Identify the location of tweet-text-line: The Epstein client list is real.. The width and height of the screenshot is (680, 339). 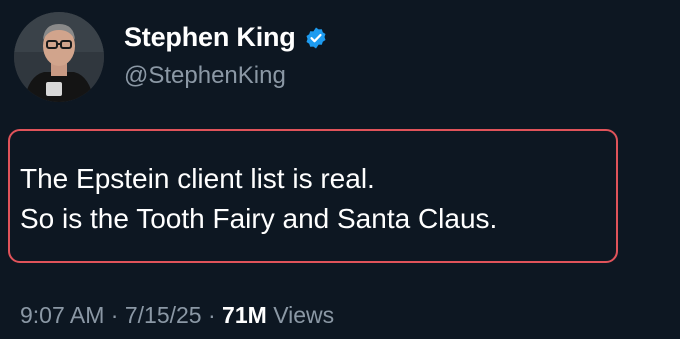
(197, 178).